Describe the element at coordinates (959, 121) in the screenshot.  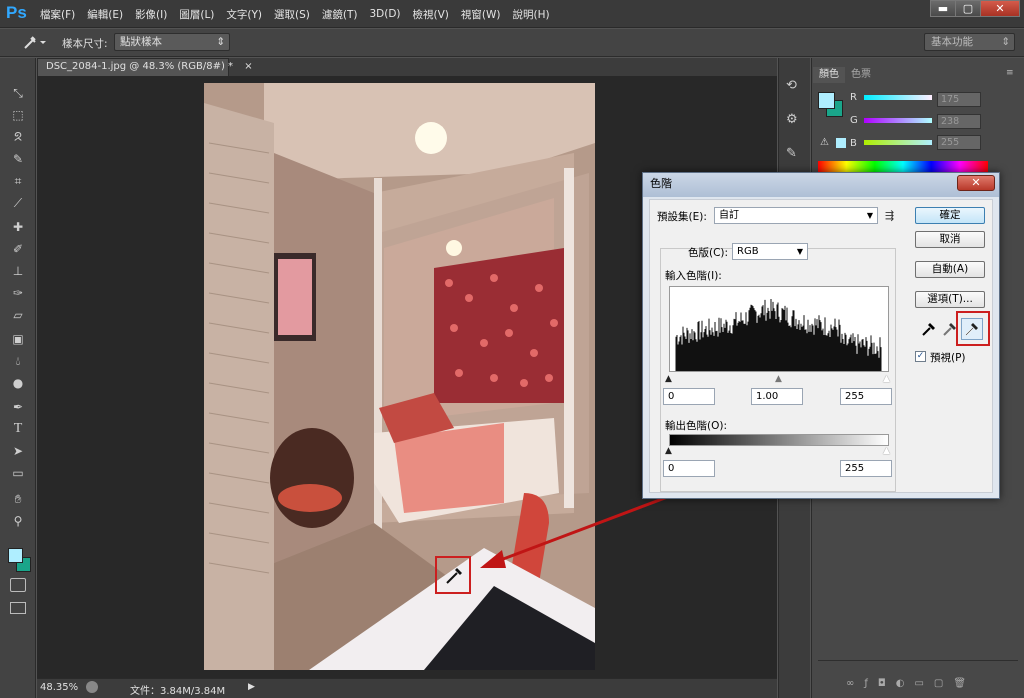
I see `channel-g-value: 238` at that location.